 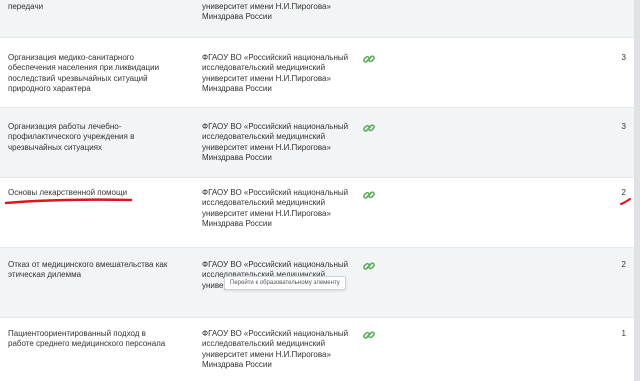 I want to click on course-title: передачи, so click(x=90, y=7).